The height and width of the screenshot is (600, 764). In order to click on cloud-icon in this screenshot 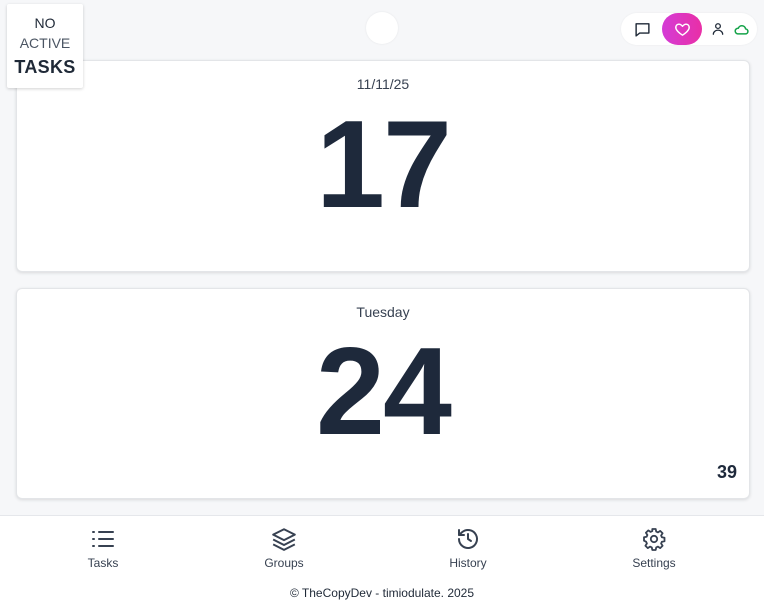, I will do `click(741, 29)`.